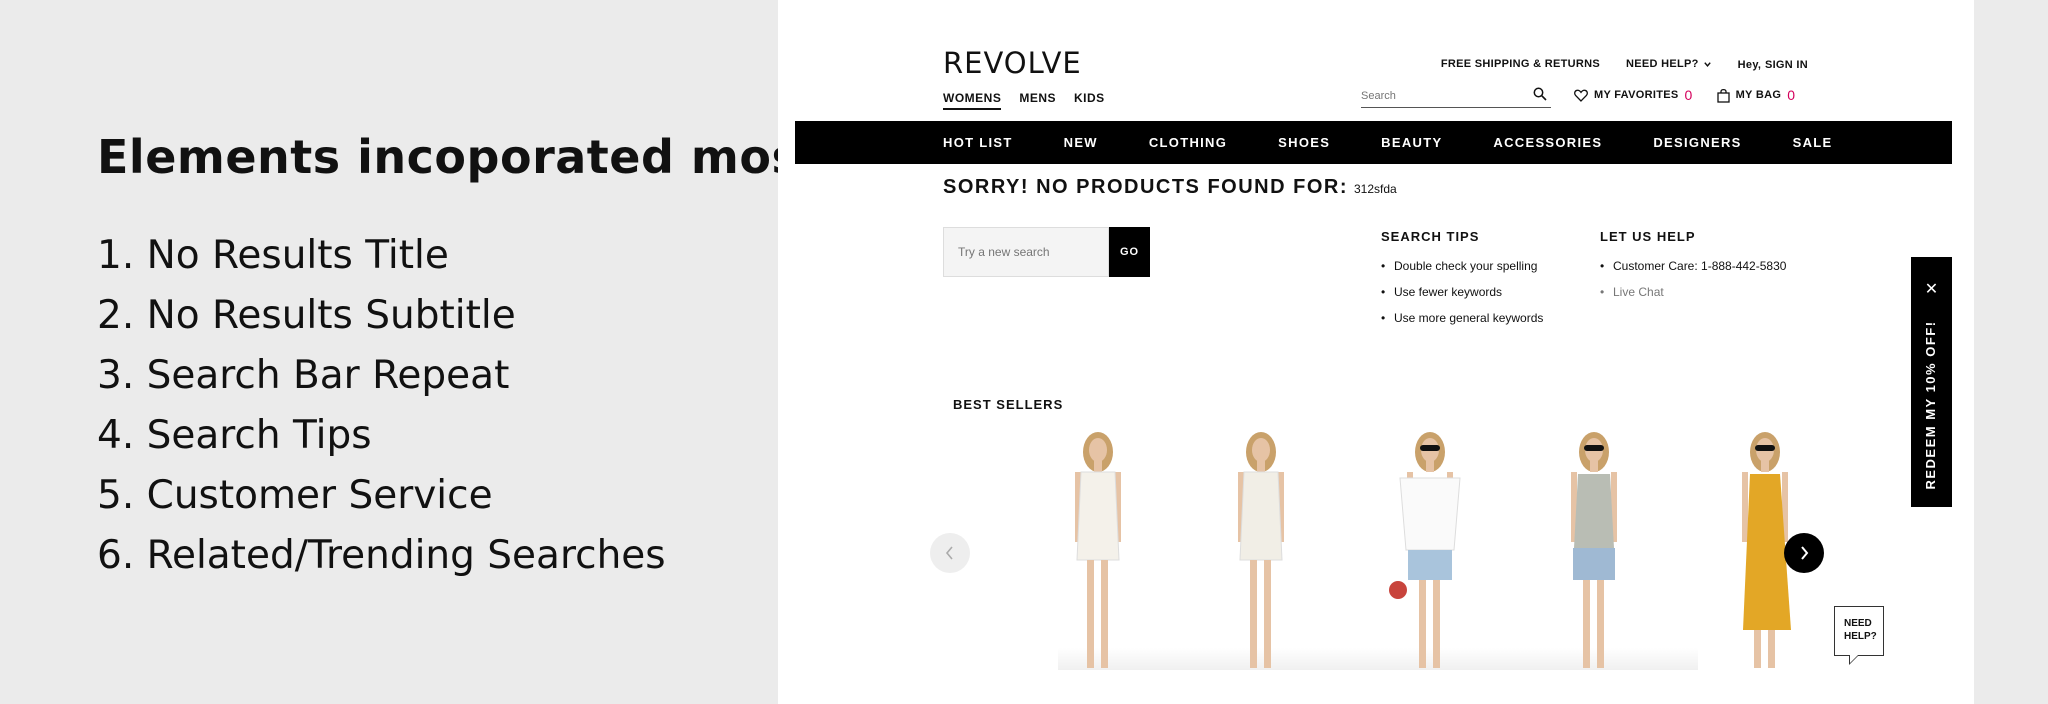 The width and height of the screenshot is (2048, 704). What do you see at coordinates (1662, 64) in the screenshot?
I see `need-help-label: NEED HELP?` at bounding box center [1662, 64].